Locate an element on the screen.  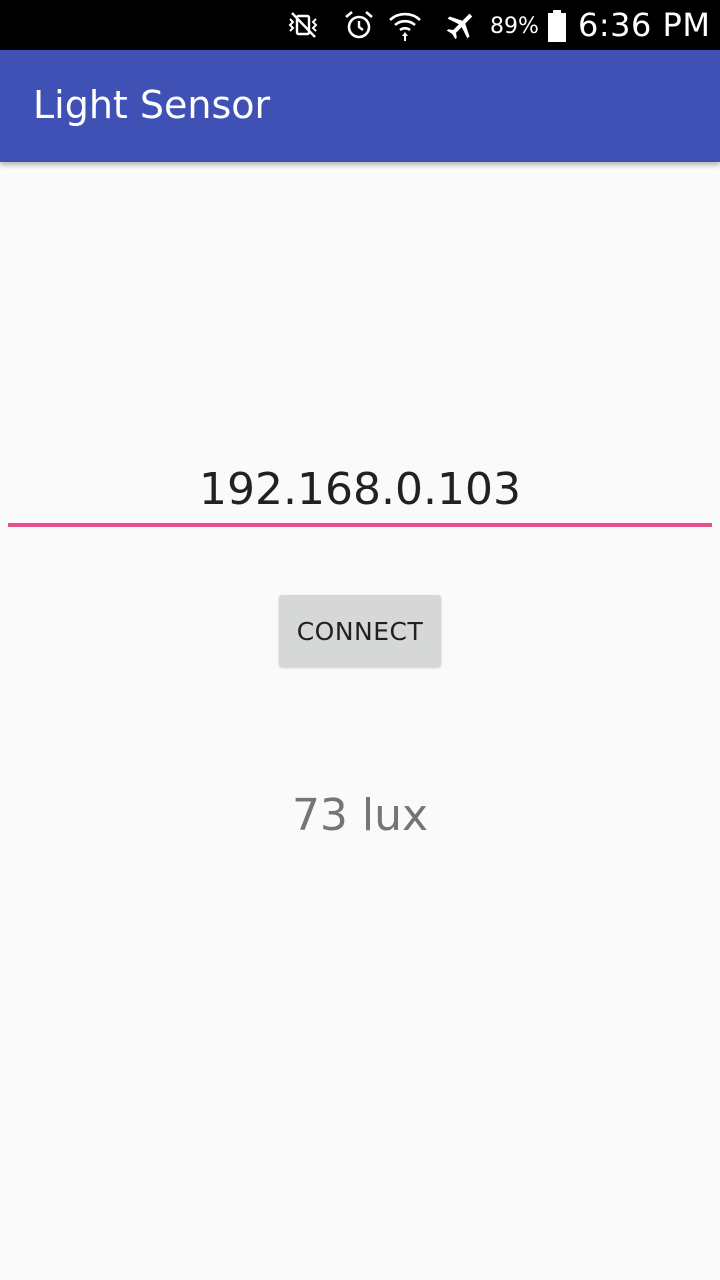
ip-address-input is located at coordinates (360, 491).